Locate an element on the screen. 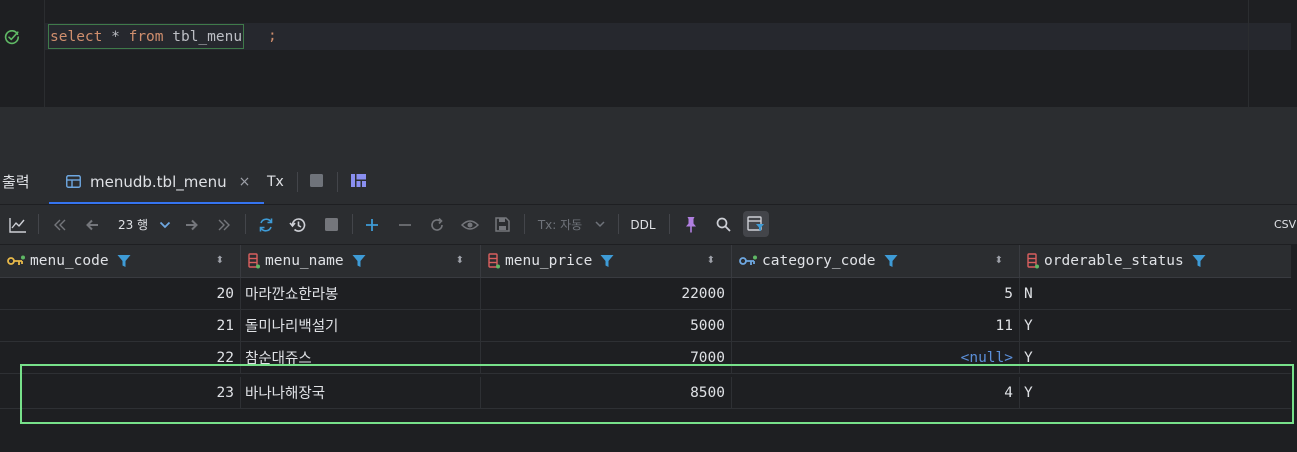 The image size is (1297, 452). pin-tab-button is located at coordinates (691, 224).